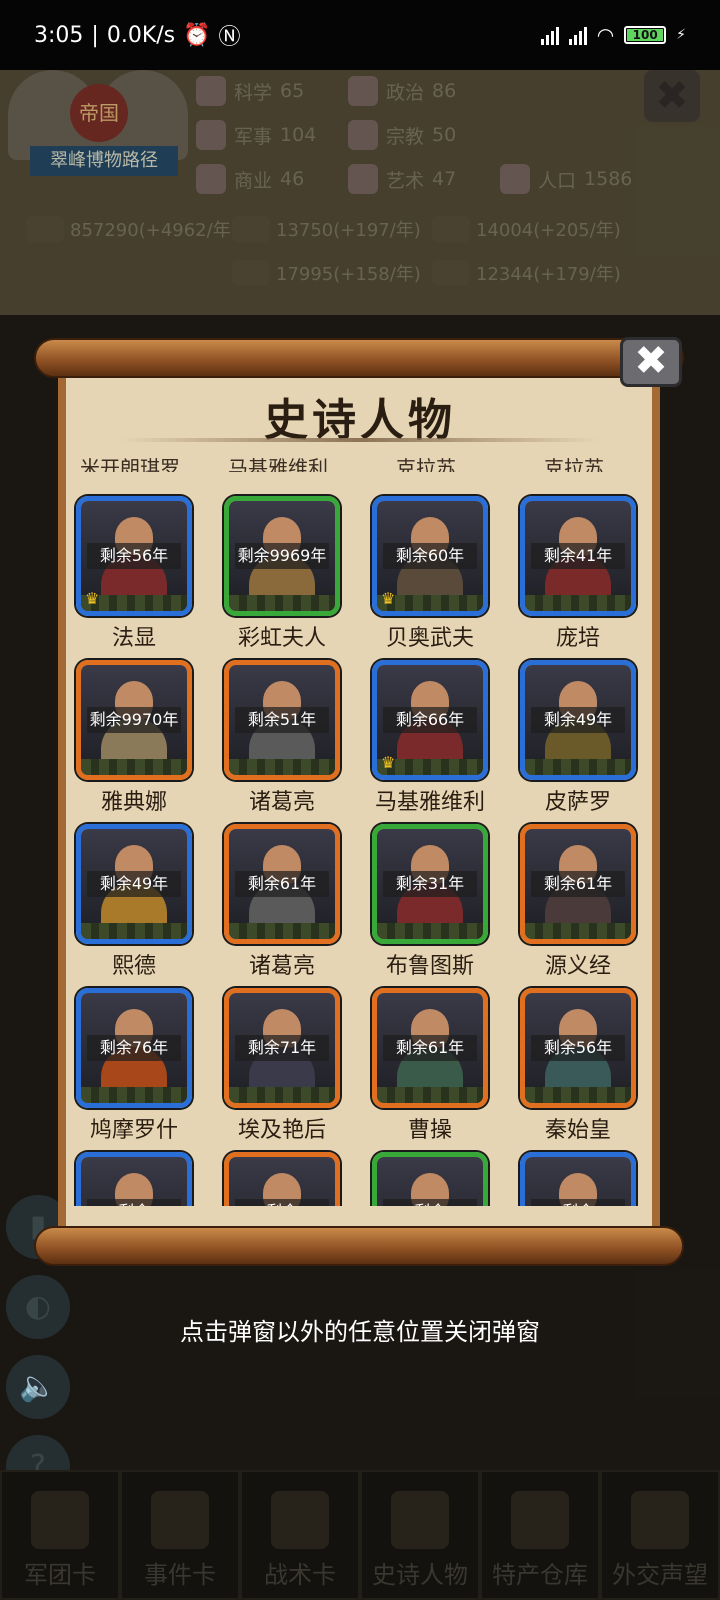 This screenshot has width=720, height=1600. I want to click on character-portrait: 剩余41年, so click(578, 556).